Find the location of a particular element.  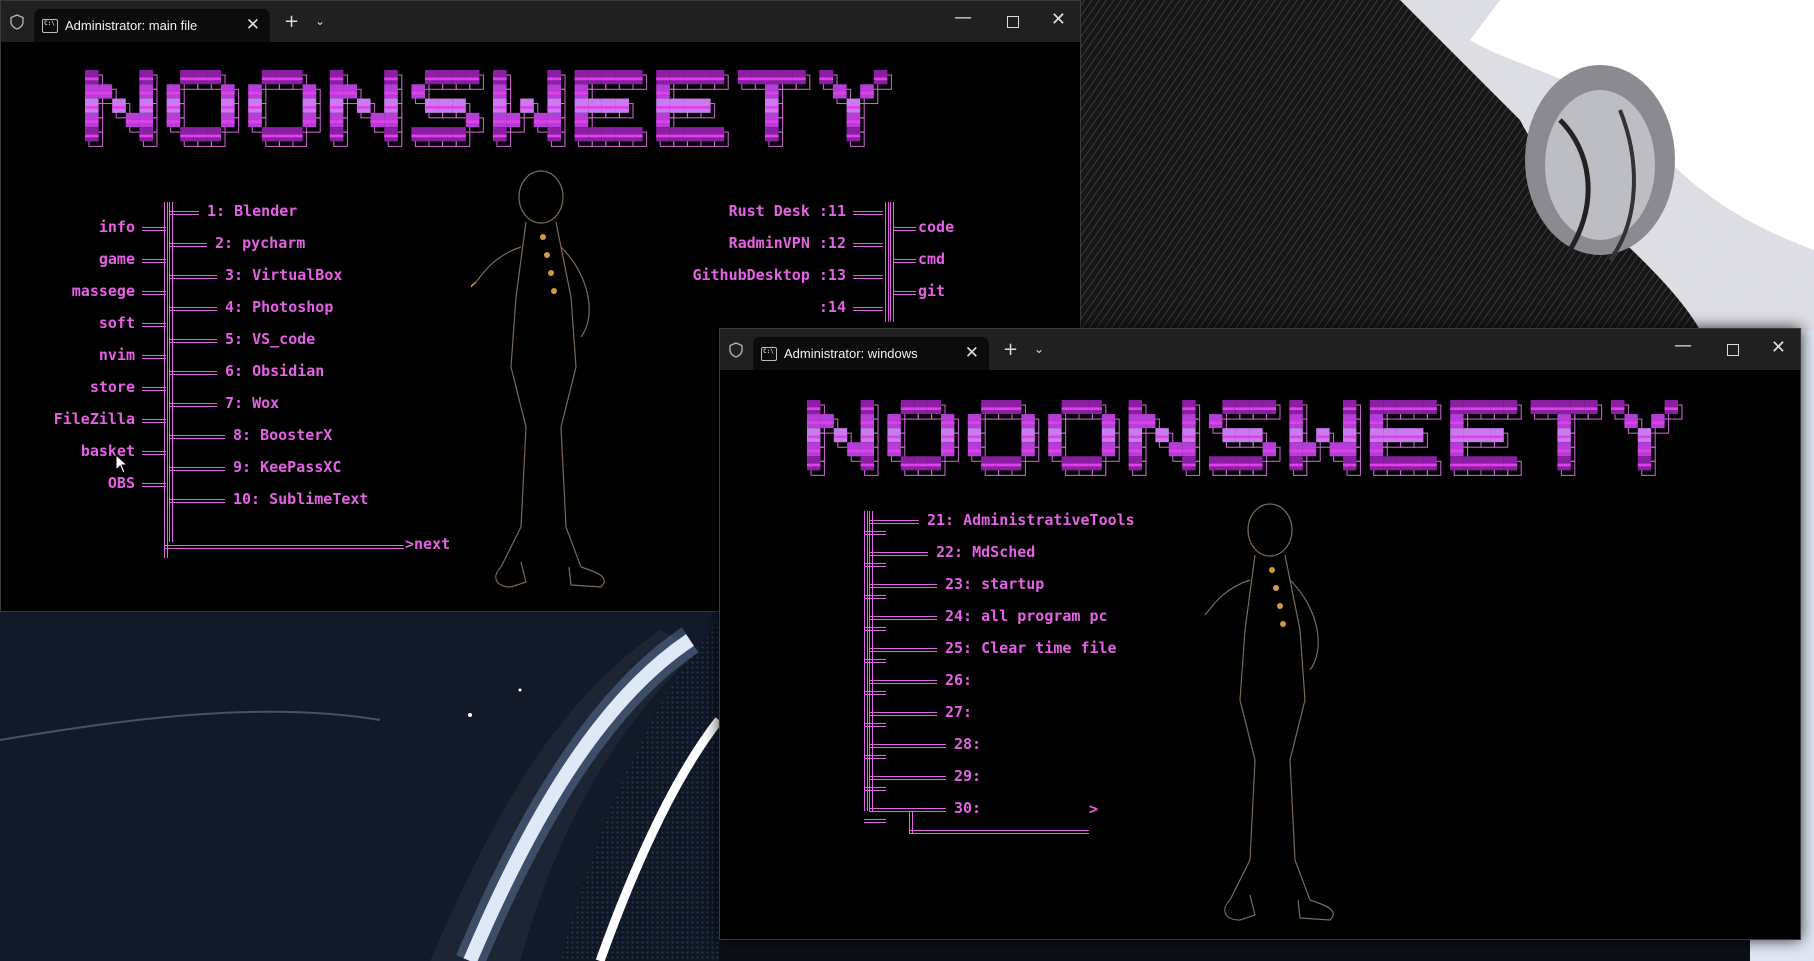

right-label-git: git is located at coordinates (931, 291).